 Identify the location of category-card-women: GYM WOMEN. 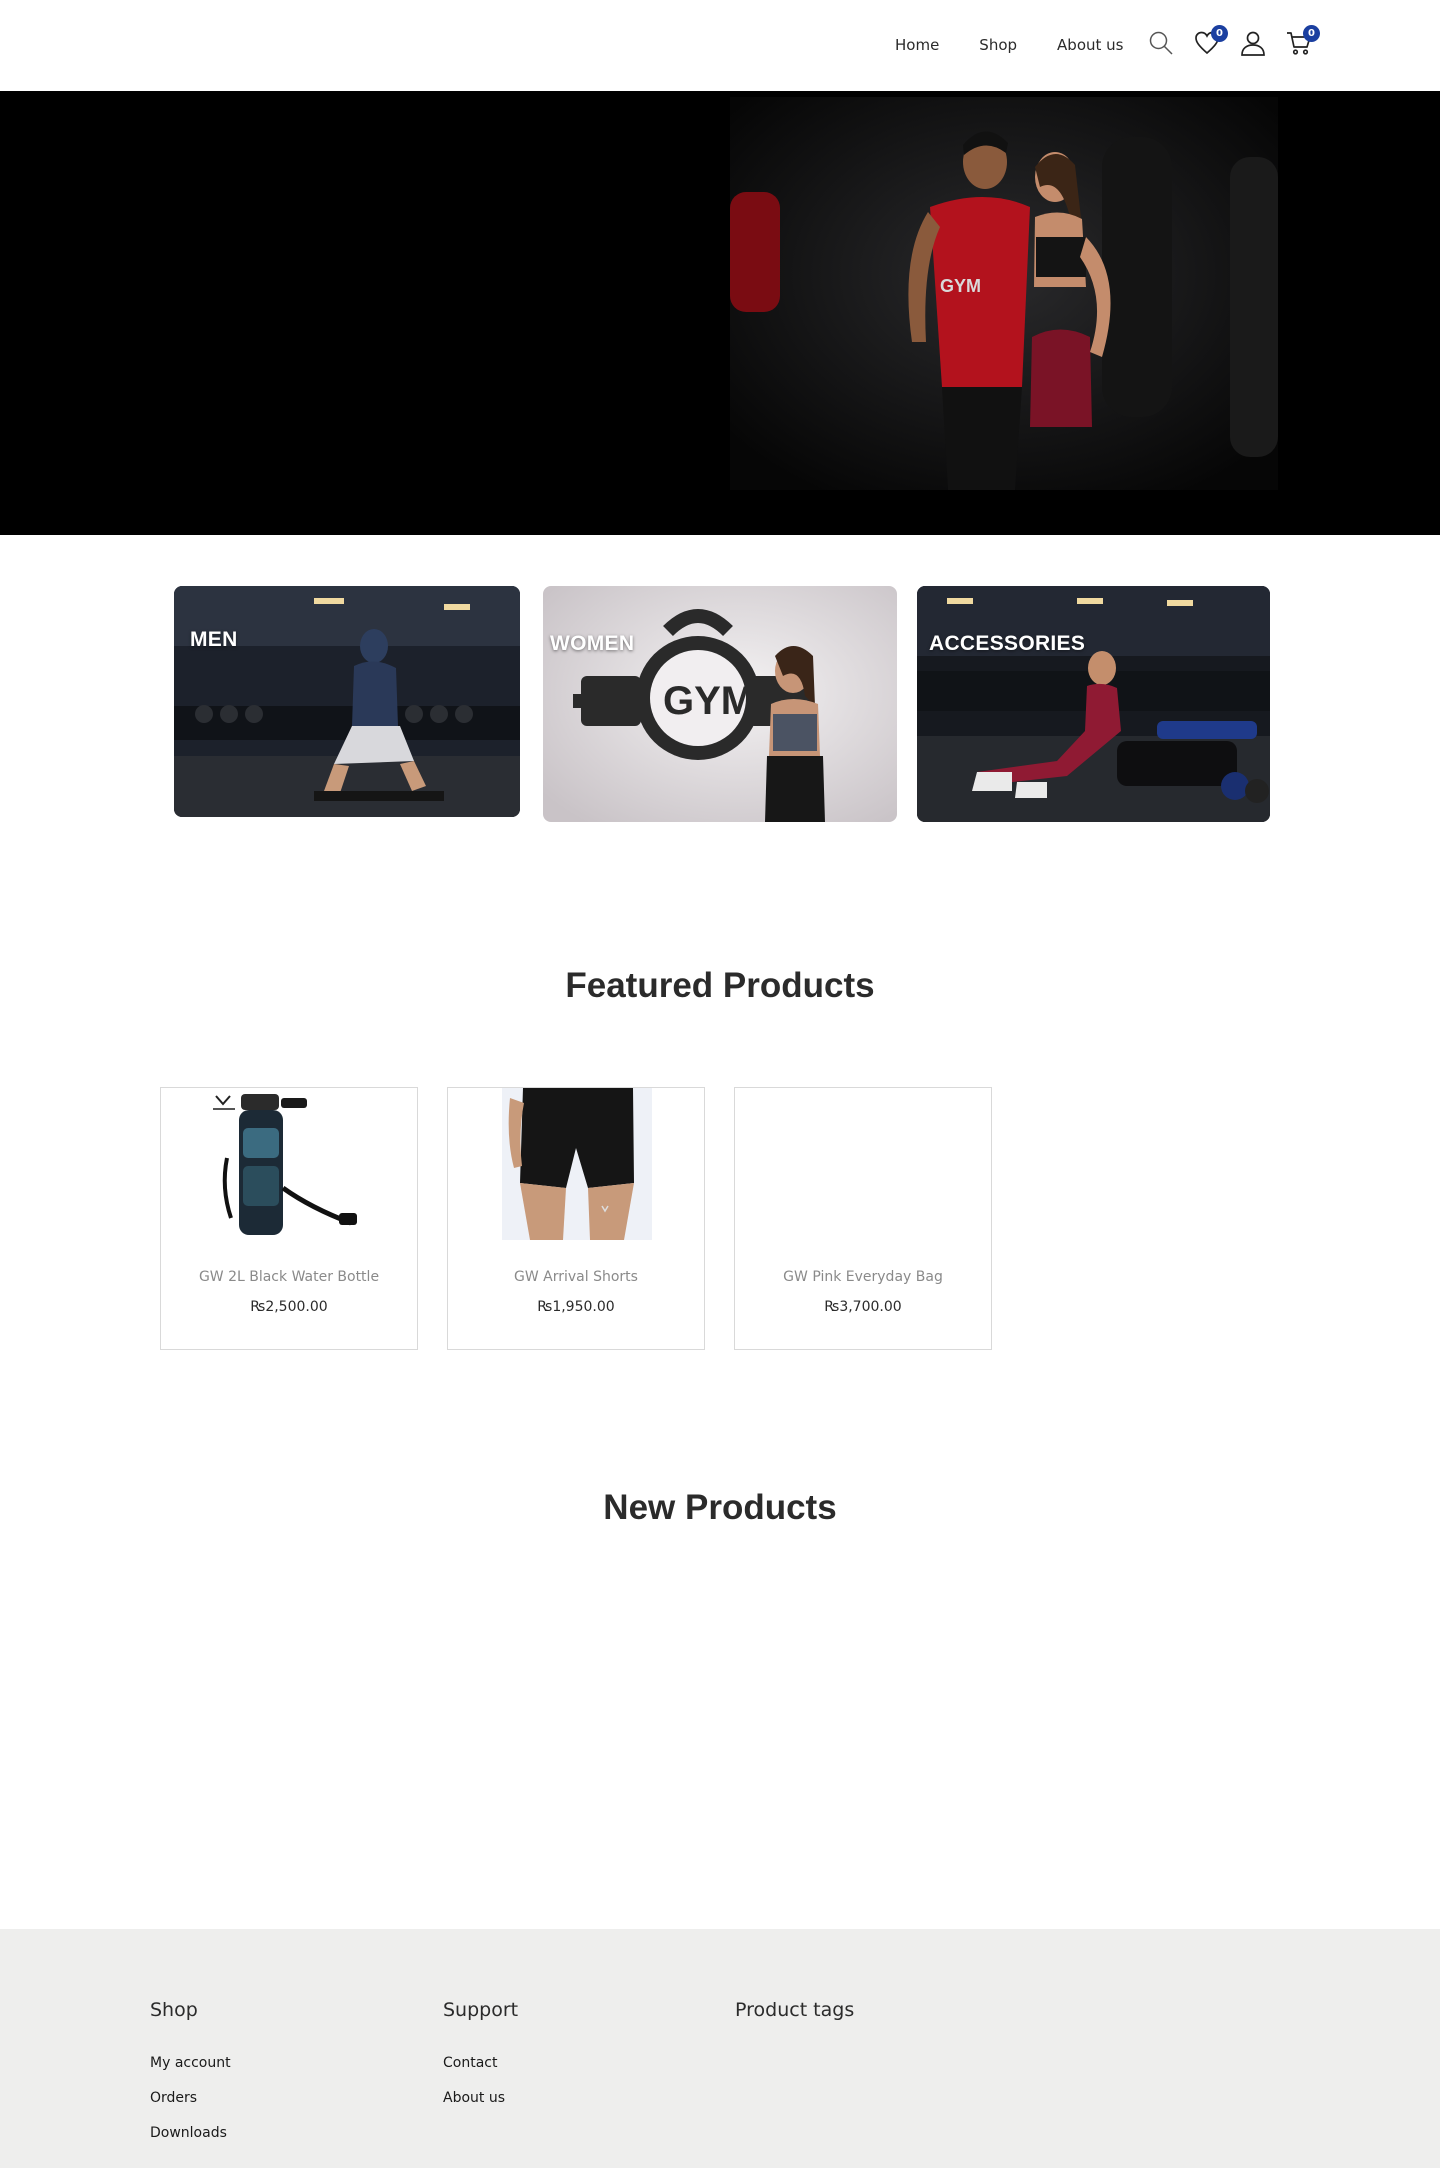
(720, 704).